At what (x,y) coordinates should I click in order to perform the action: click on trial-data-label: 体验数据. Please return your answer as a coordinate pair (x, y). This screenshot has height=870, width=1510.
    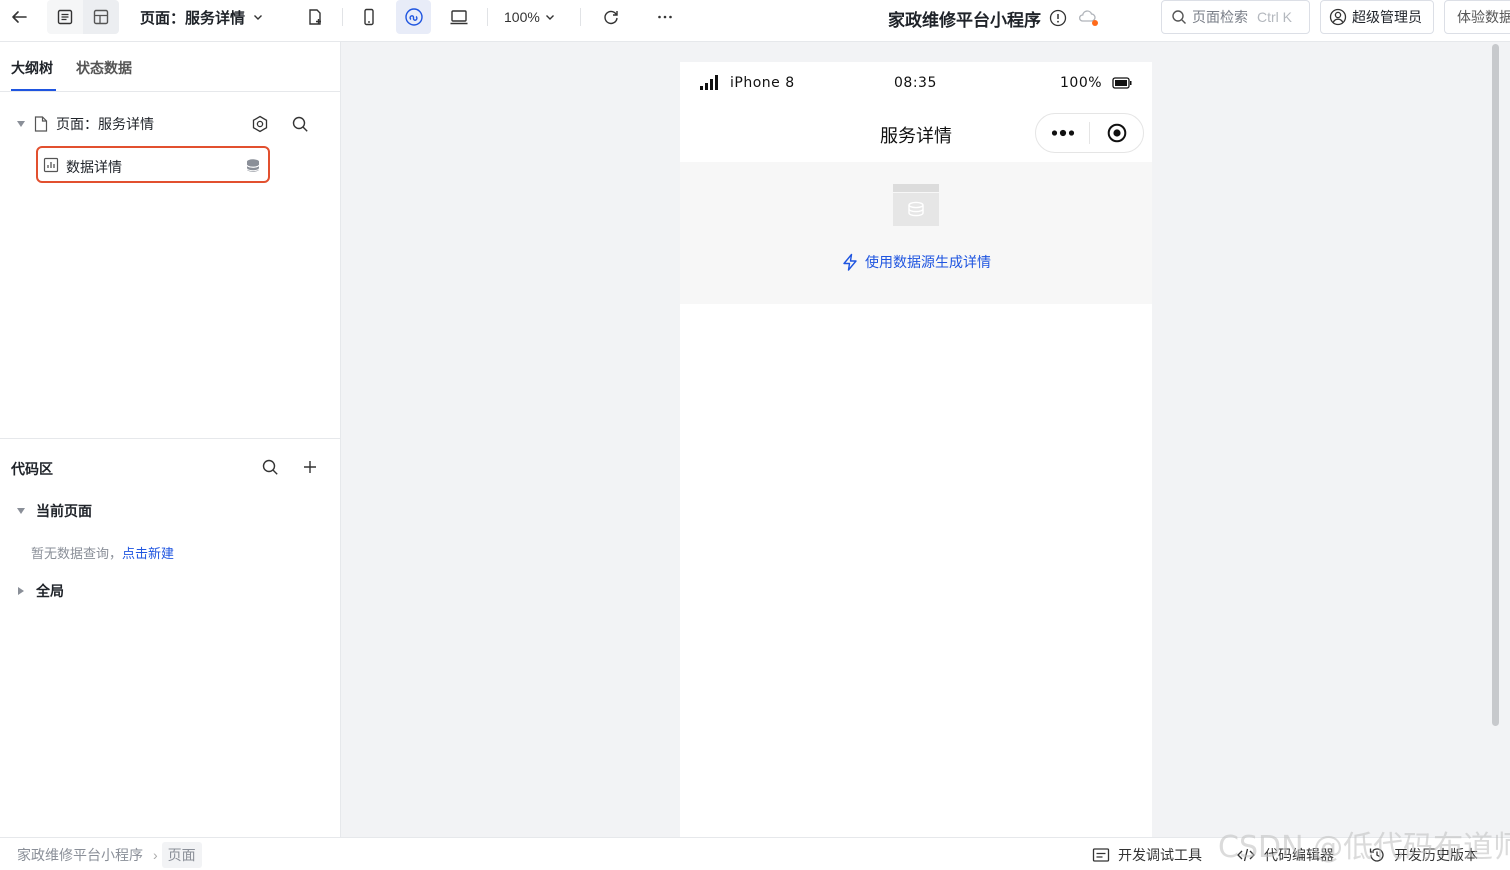
    Looking at the image, I should click on (1483, 17).